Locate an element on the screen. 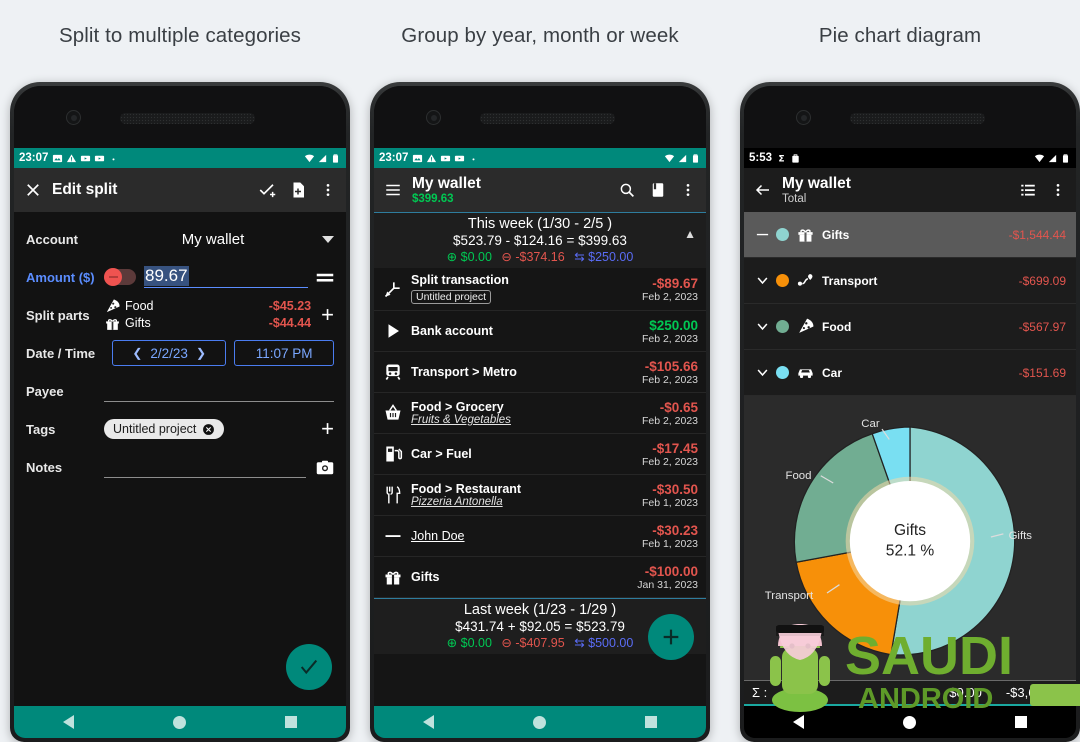 Image resolution: width=1080 pixels, height=742 pixels. row-main: Food > Restaurant Pizzeria Antonella is located at coordinates (523, 495).